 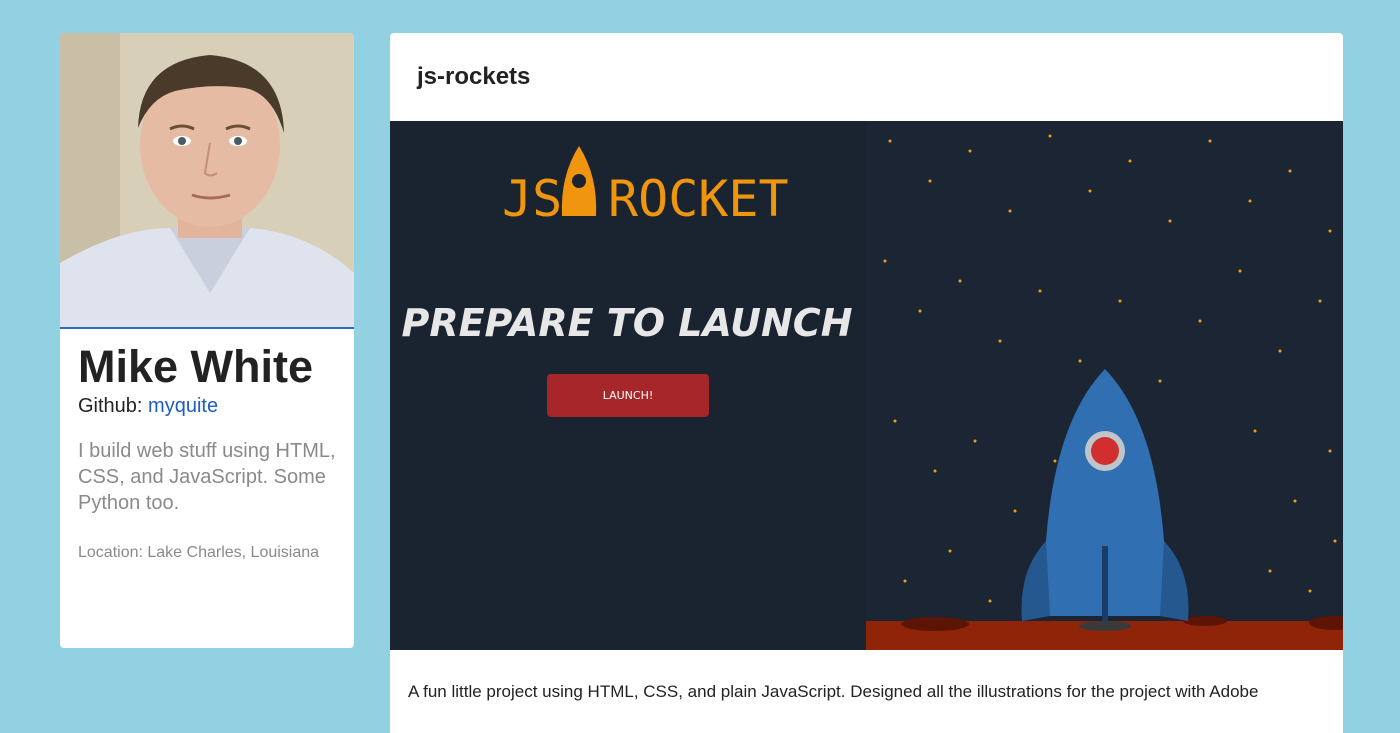 What do you see at coordinates (532, 199) in the screenshot?
I see `svg-text: JS` at bounding box center [532, 199].